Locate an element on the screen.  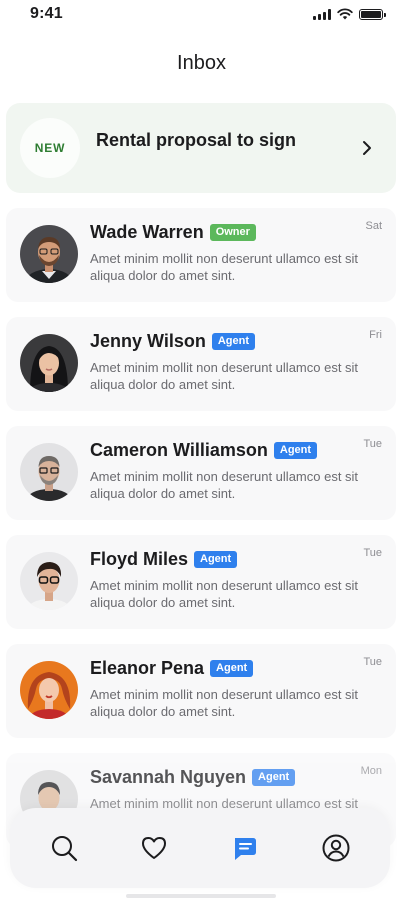
status-icons is located at coordinates (349, 14).